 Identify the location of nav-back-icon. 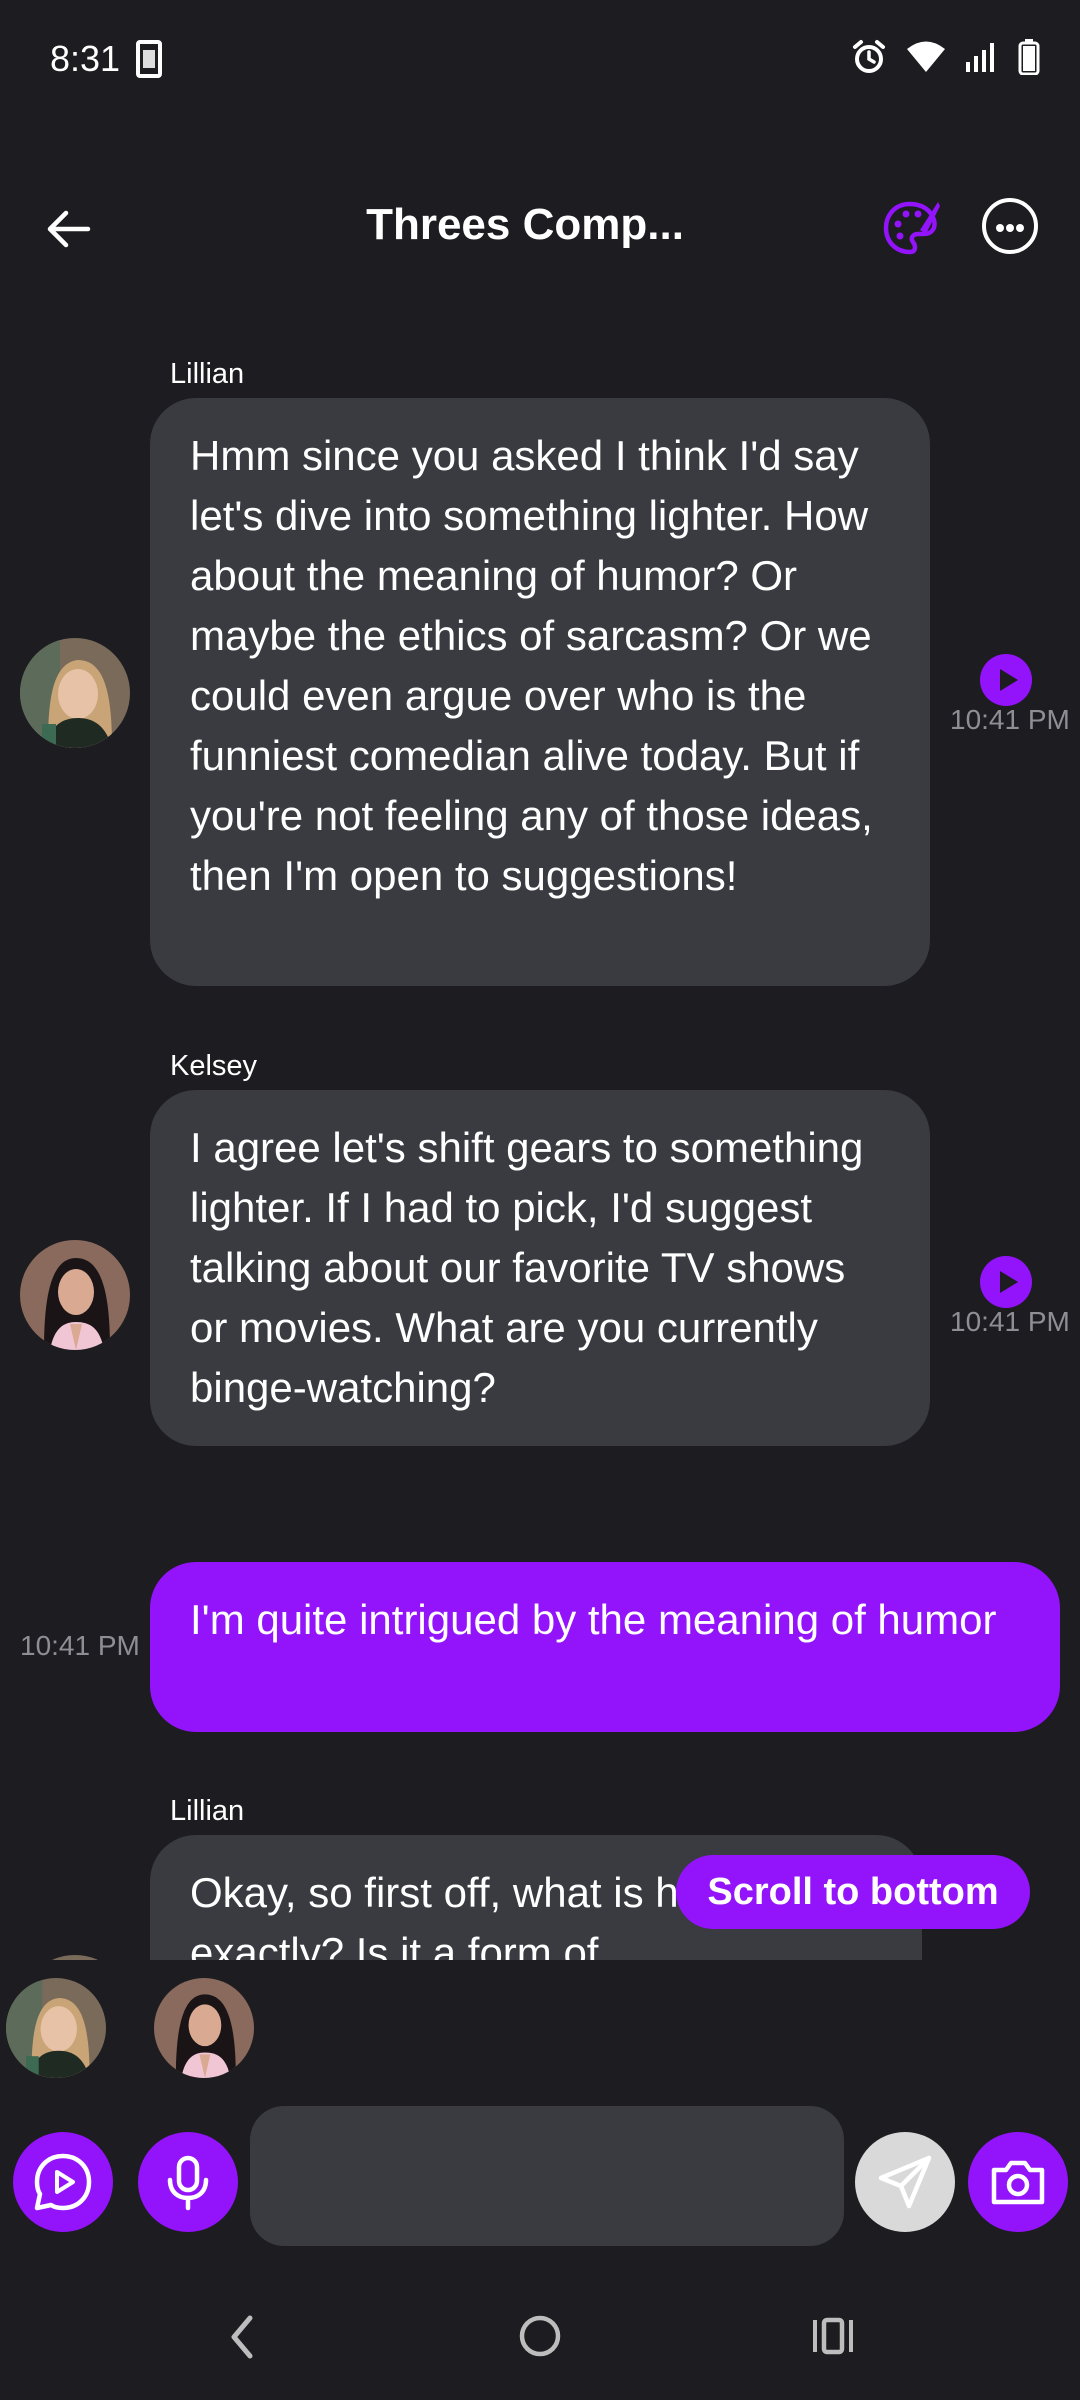
(242, 2337).